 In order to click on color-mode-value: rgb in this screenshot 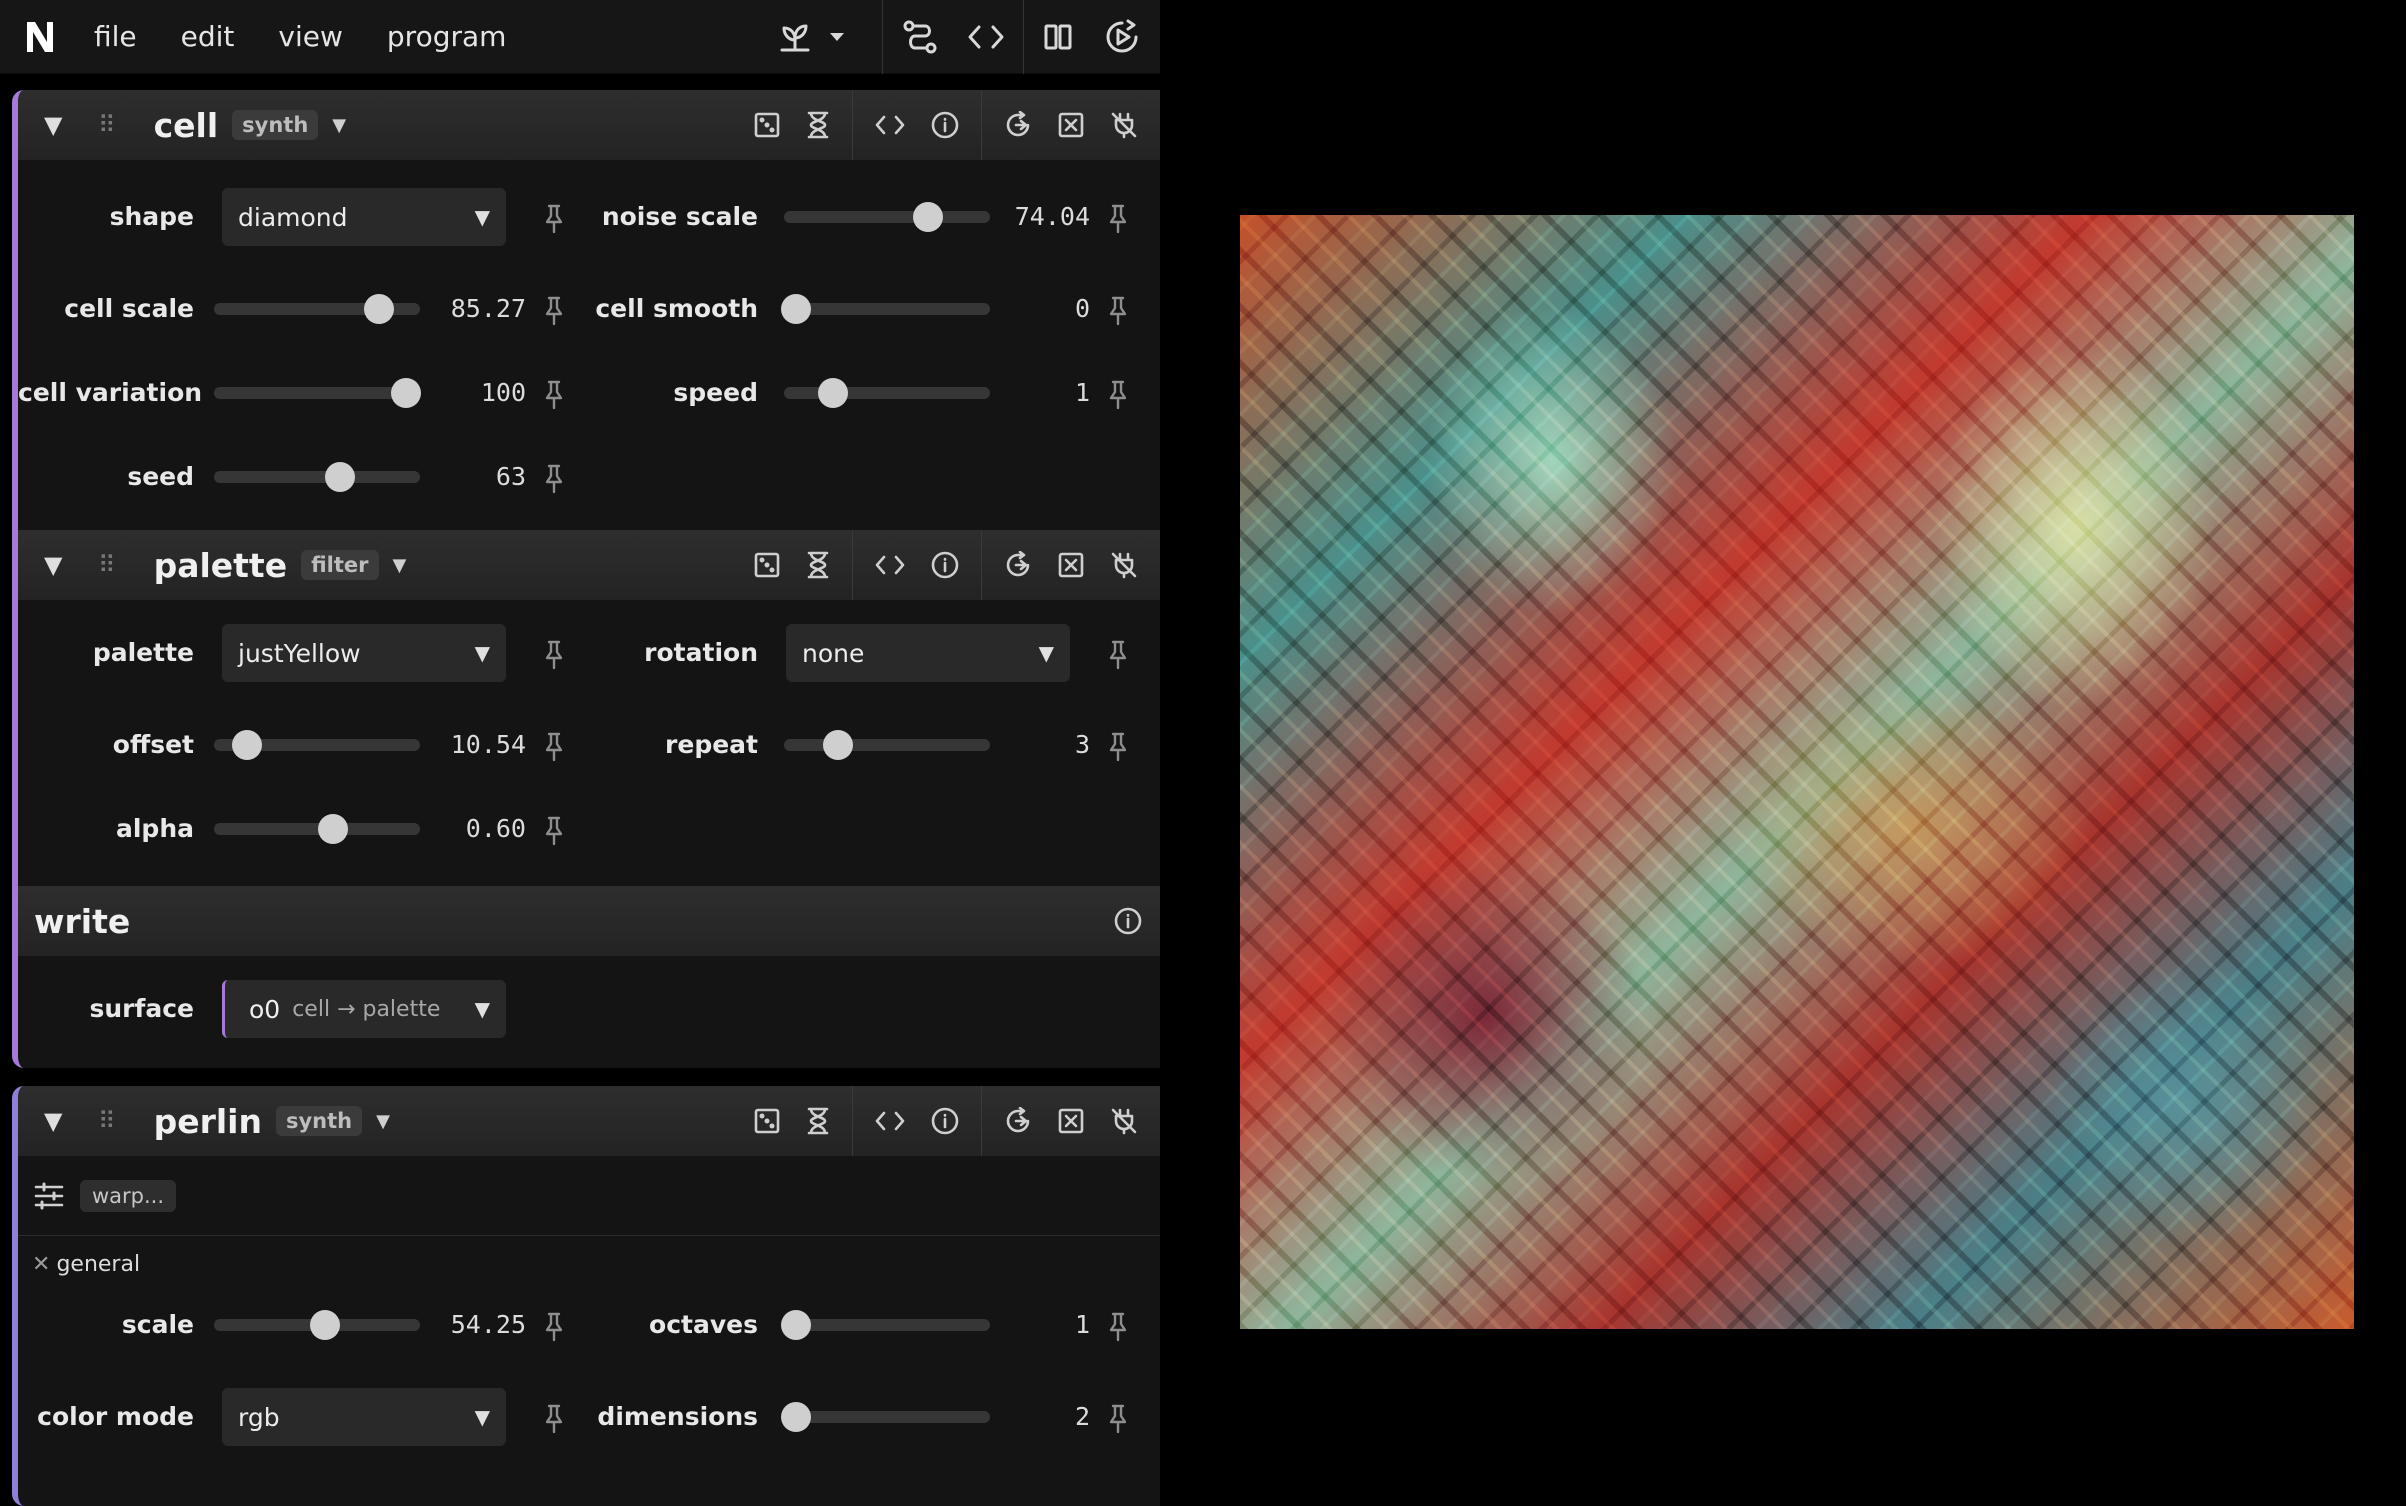, I will do `click(259, 1417)`.